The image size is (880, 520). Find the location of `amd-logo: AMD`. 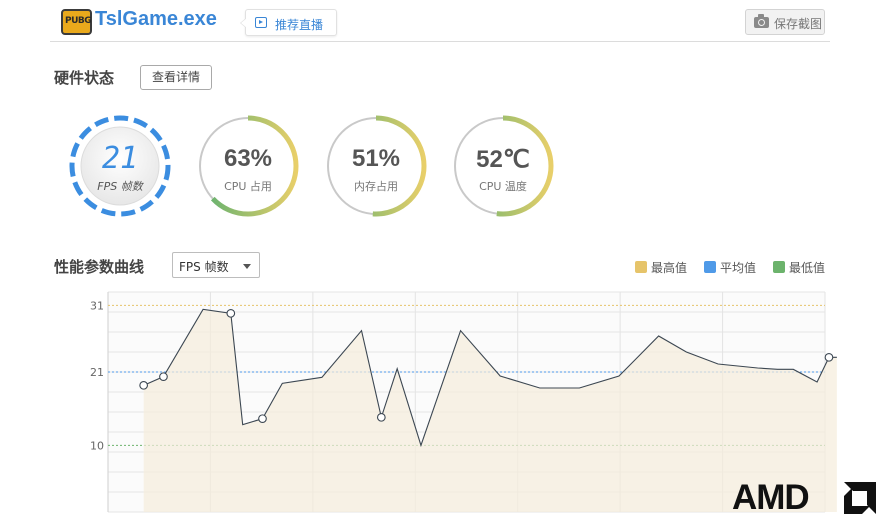

amd-logo: AMD is located at coordinates (804, 498).